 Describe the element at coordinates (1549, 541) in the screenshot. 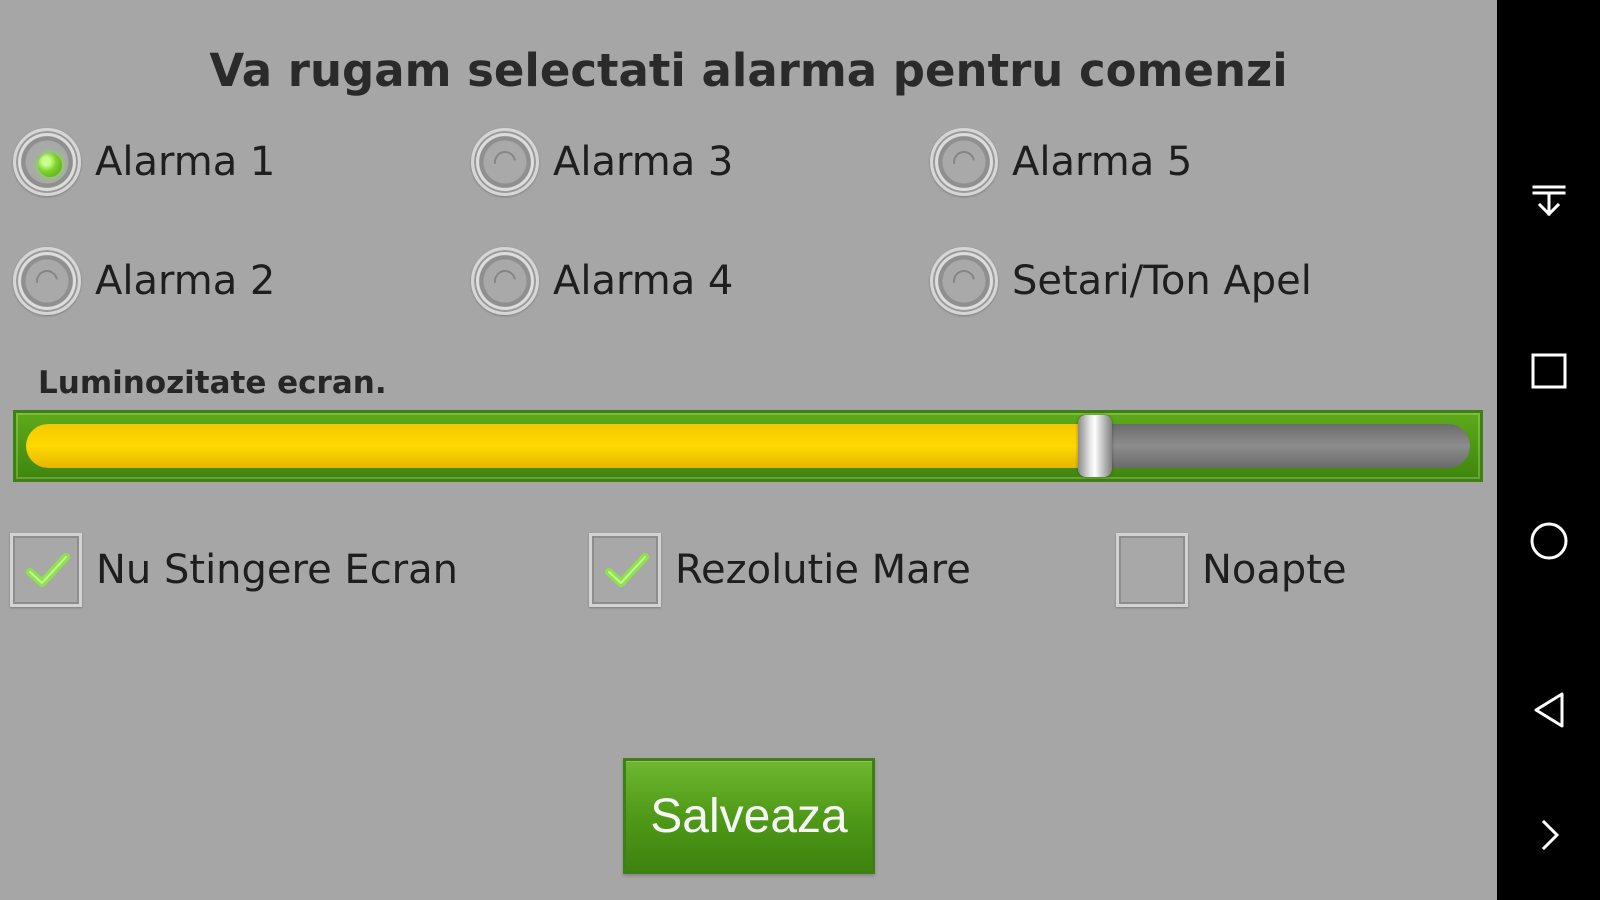

I see `home-icon` at that location.